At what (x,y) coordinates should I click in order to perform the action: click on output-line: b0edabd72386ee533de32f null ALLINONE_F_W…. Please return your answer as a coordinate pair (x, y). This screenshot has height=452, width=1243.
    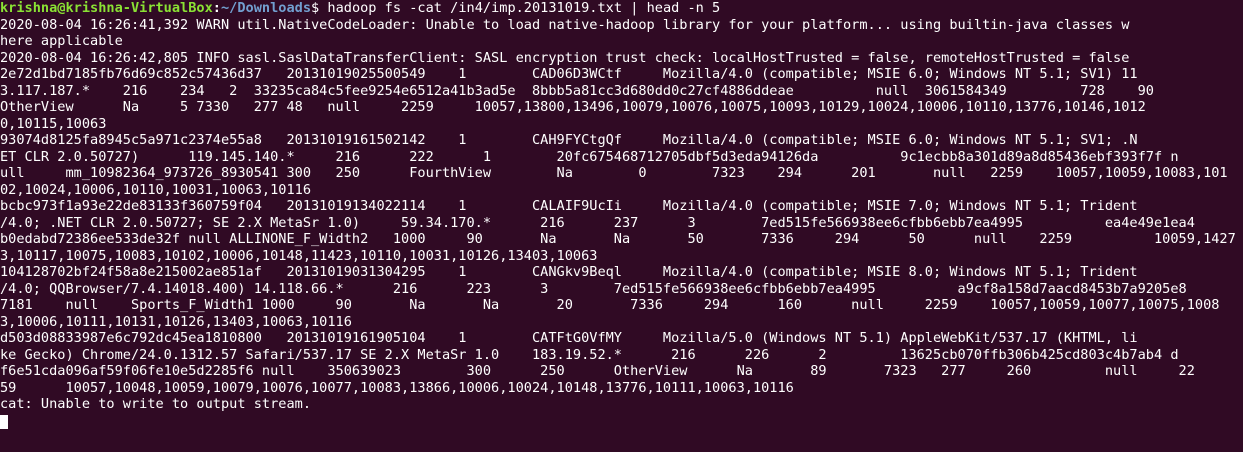
    Looking at the image, I should click on (618, 239).